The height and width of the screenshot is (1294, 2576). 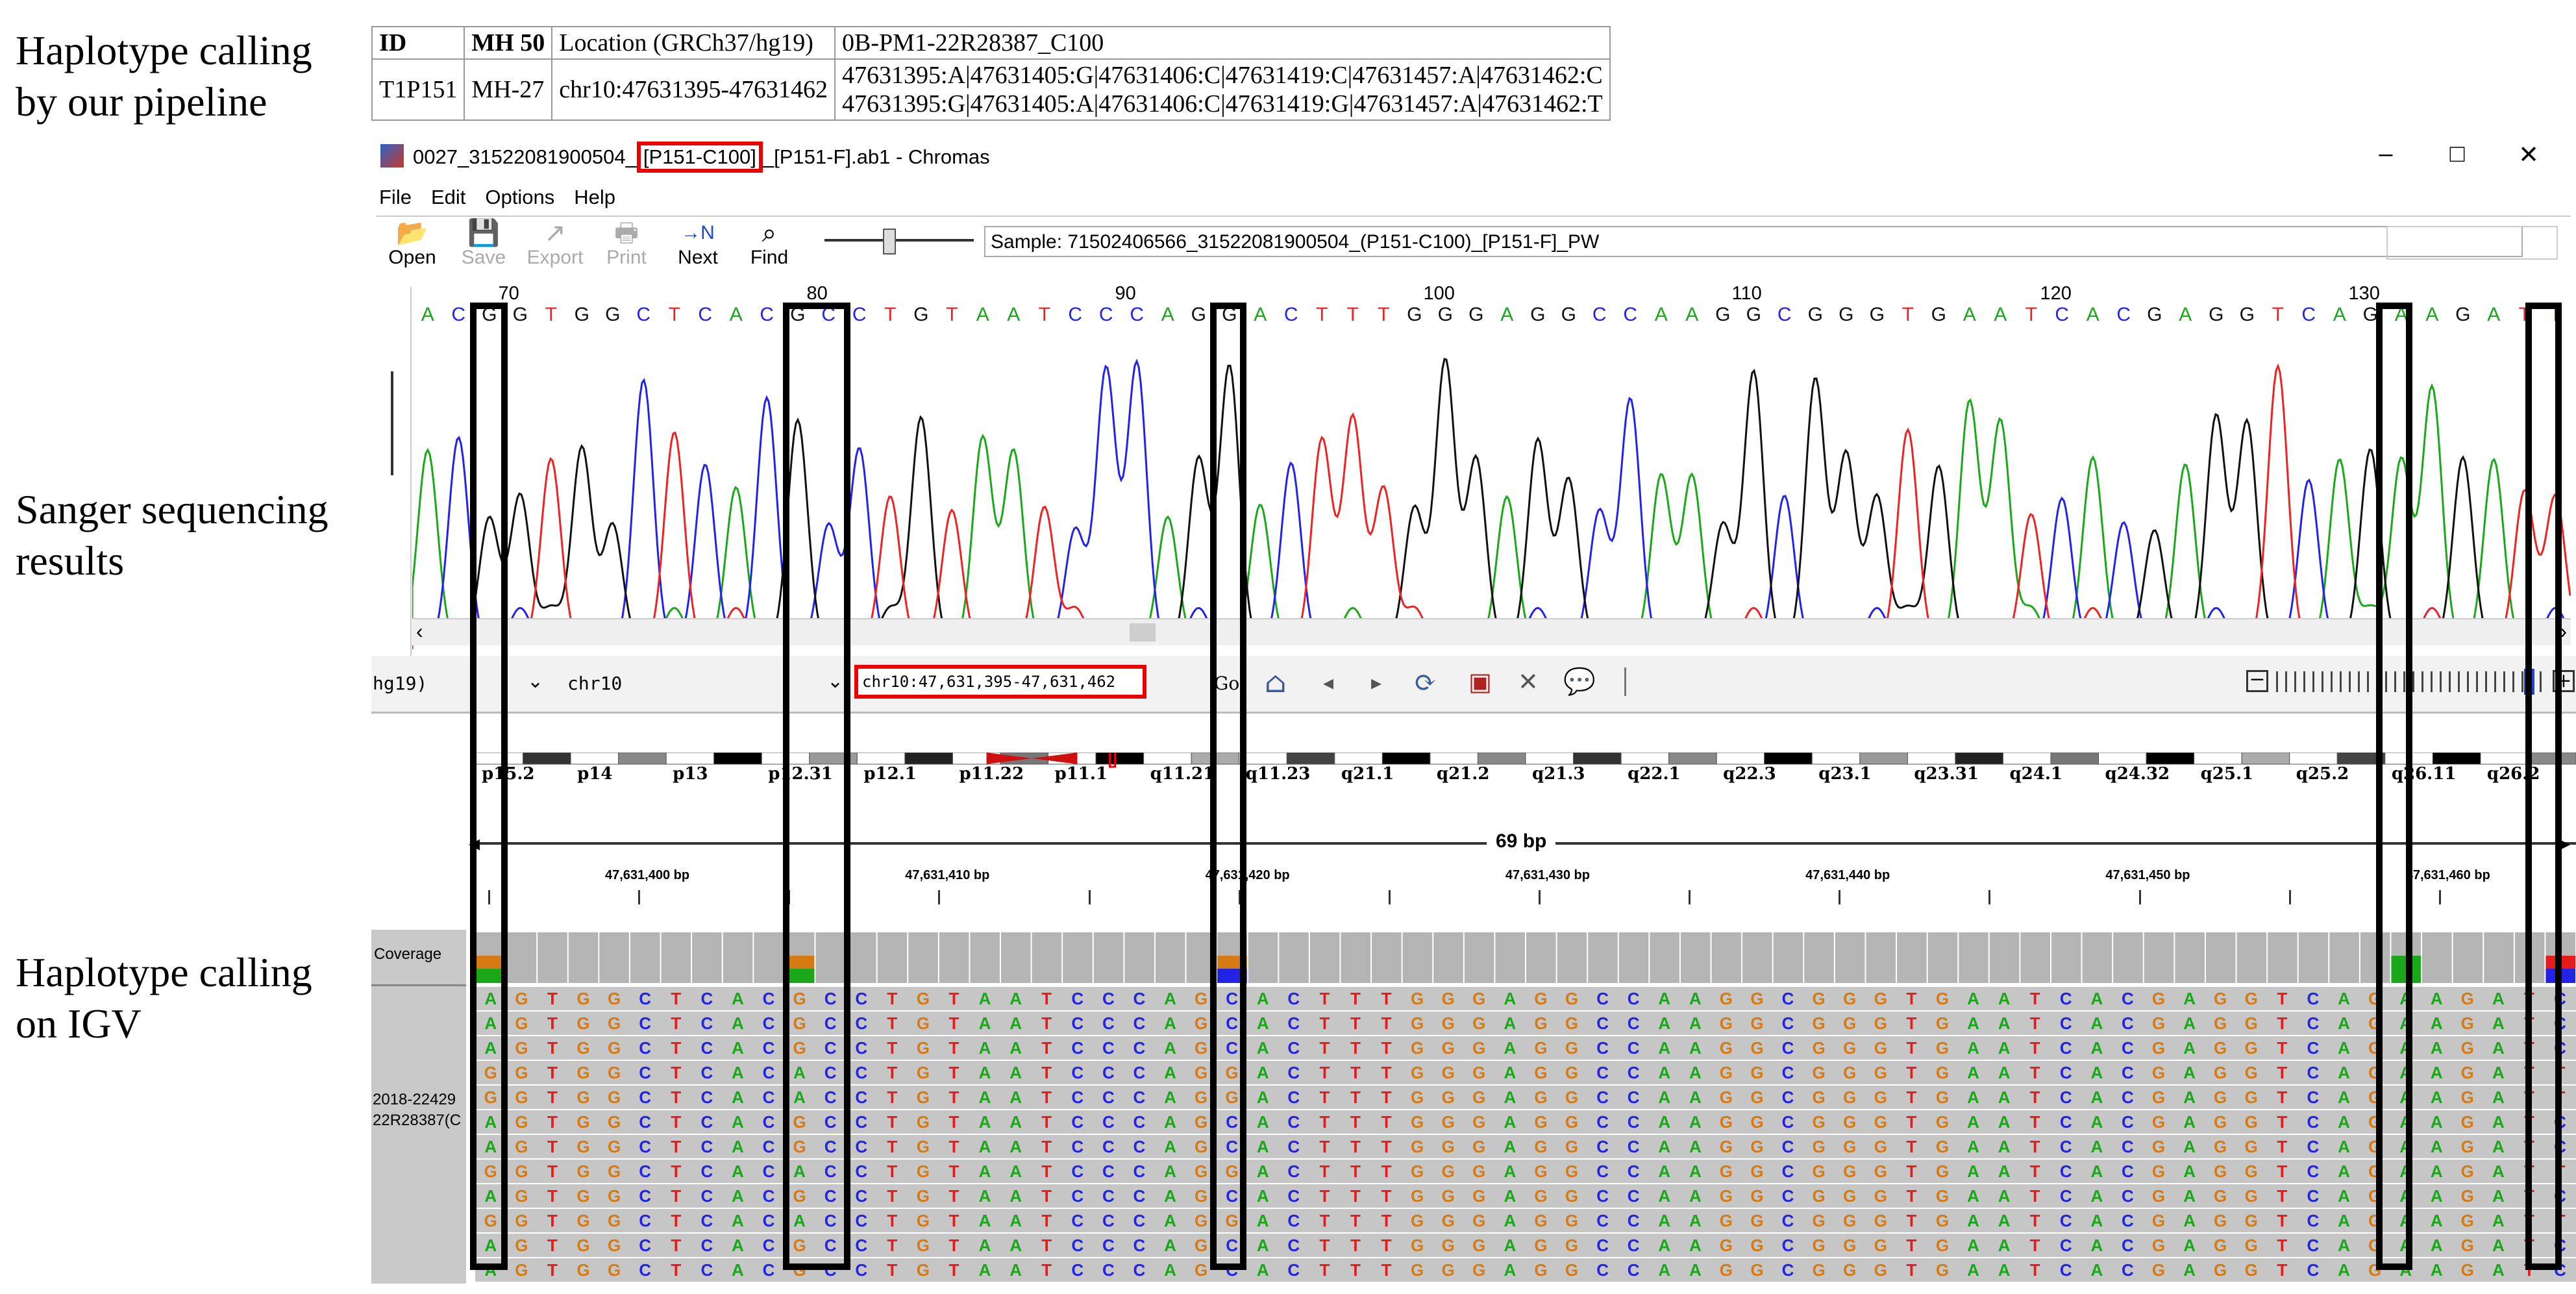 What do you see at coordinates (626, 244) in the screenshot?
I see `print-button: 🖶 Print` at bounding box center [626, 244].